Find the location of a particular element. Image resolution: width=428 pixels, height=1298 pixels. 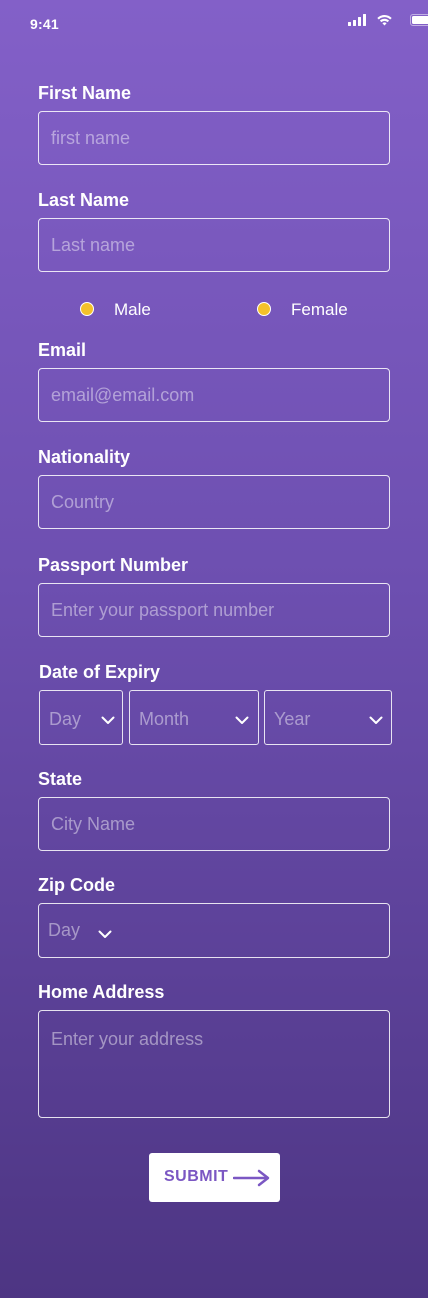

status-icons is located at coordinates (388, 21).